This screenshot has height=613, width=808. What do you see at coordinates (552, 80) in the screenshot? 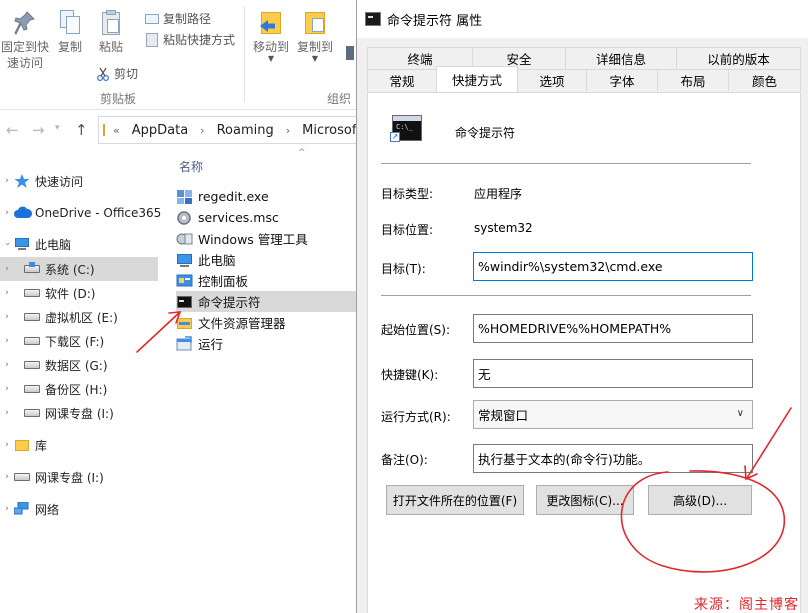
I see `tab-options: 选项` at bounding box center [552, 80].